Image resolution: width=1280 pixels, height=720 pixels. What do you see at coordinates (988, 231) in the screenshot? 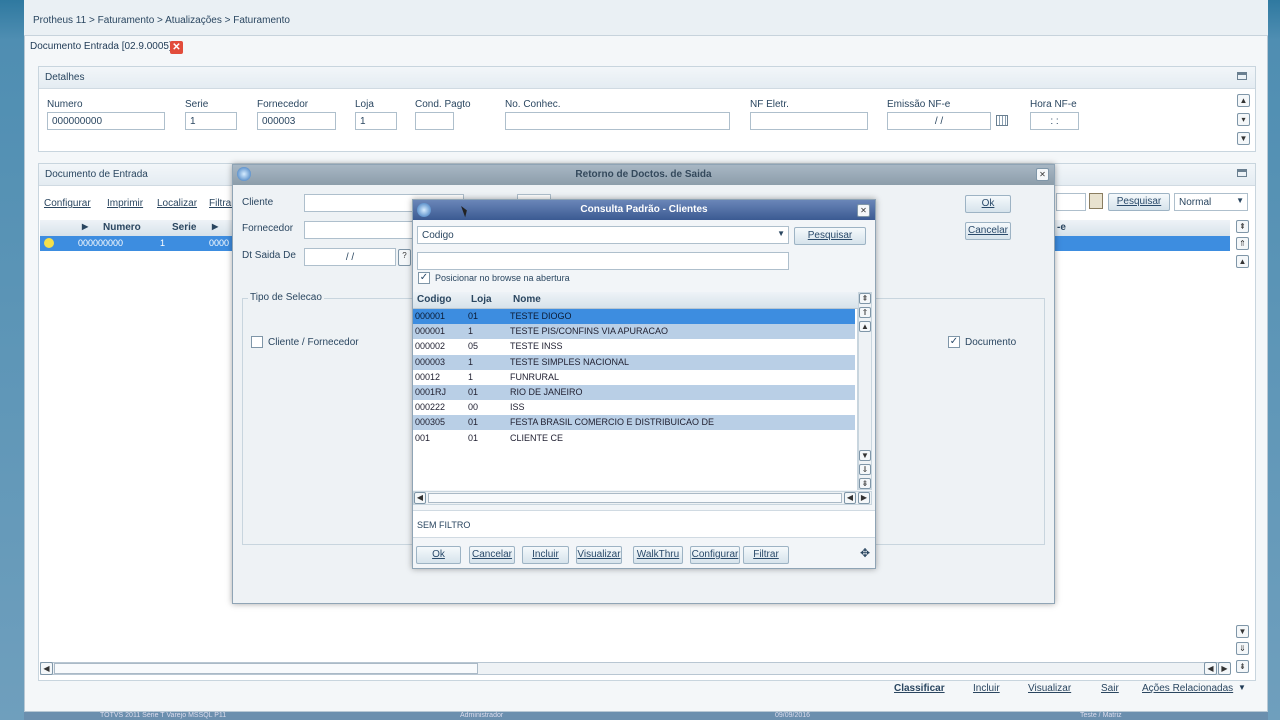
I see `cancelar-button: Cancelar` at bounding box center [988, 231].